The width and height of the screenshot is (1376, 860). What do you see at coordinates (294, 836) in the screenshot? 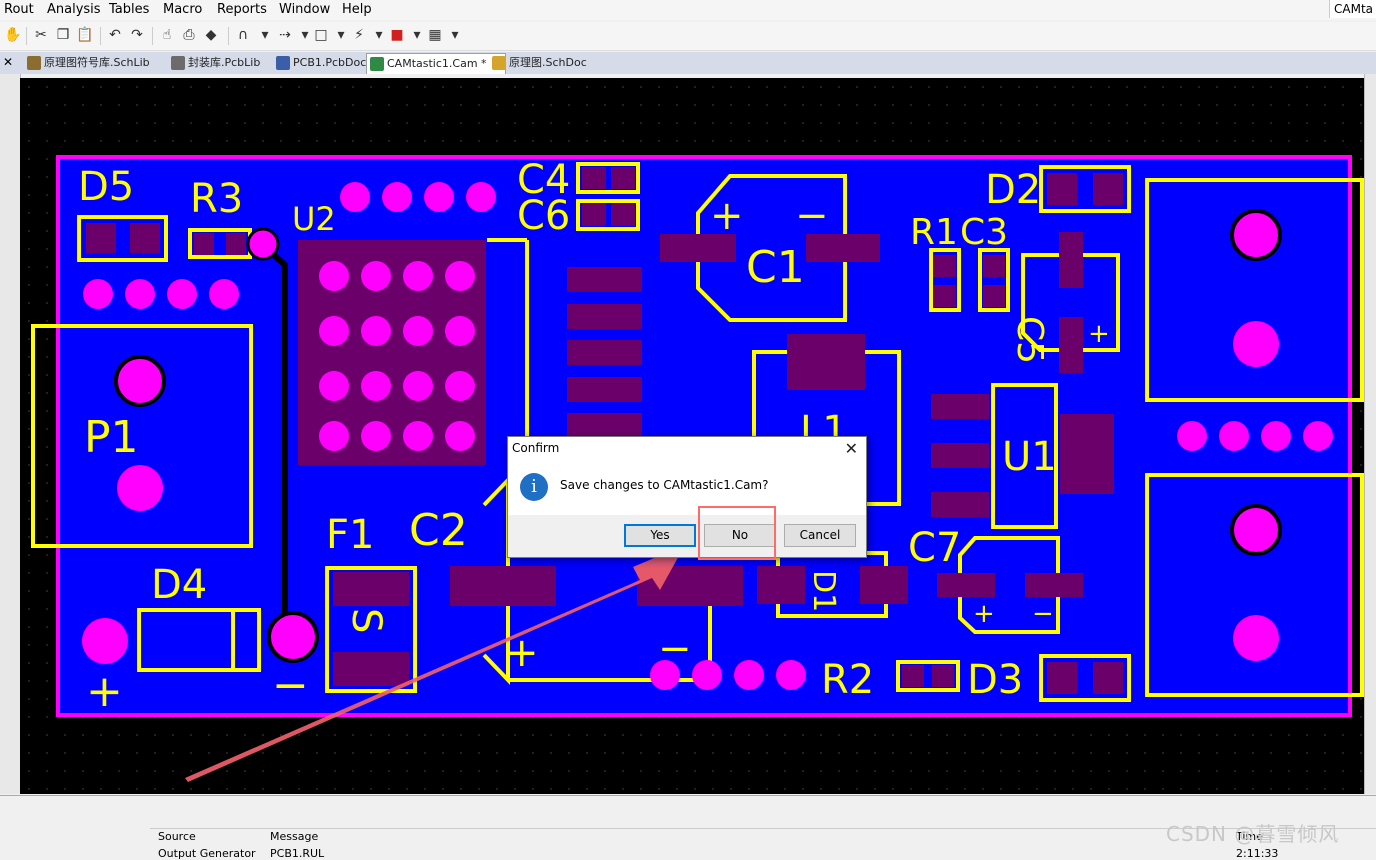
I see `column-message: Message` at bounding box center [294, 836].